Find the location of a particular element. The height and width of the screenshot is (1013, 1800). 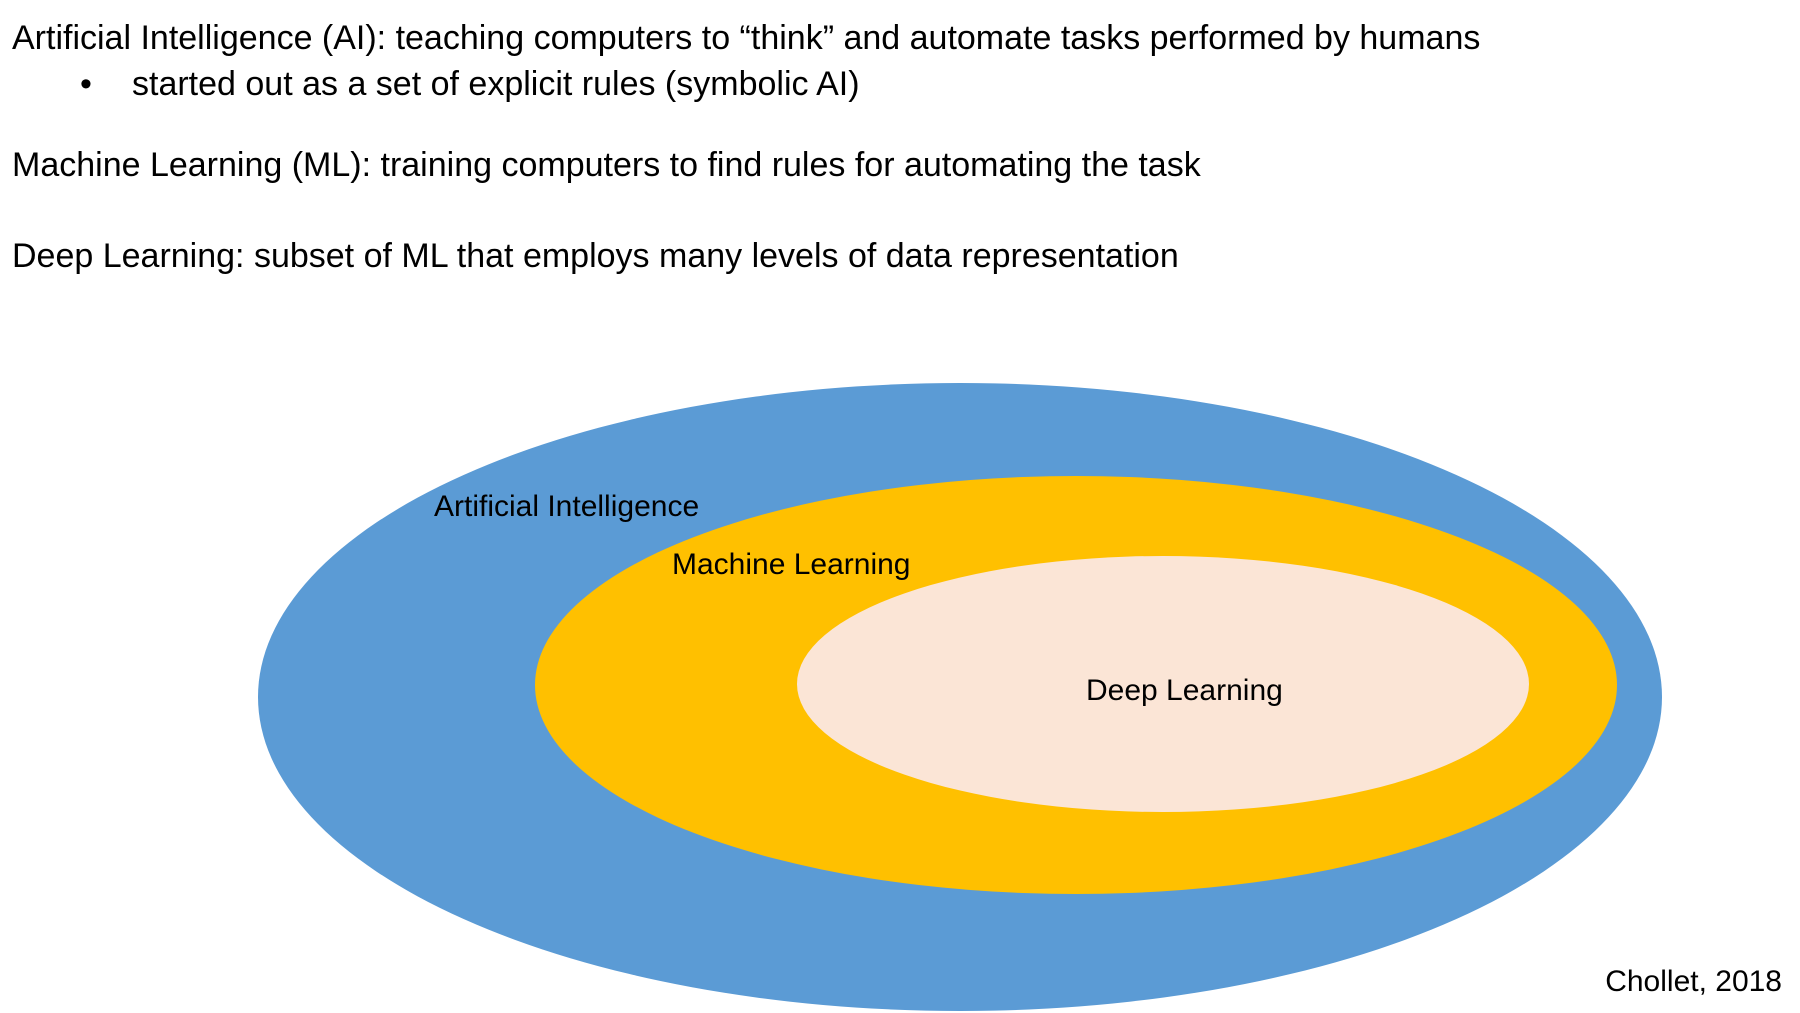

ai-ellipse-label: Artificial Intelligence is located at coordinates (566, 506).